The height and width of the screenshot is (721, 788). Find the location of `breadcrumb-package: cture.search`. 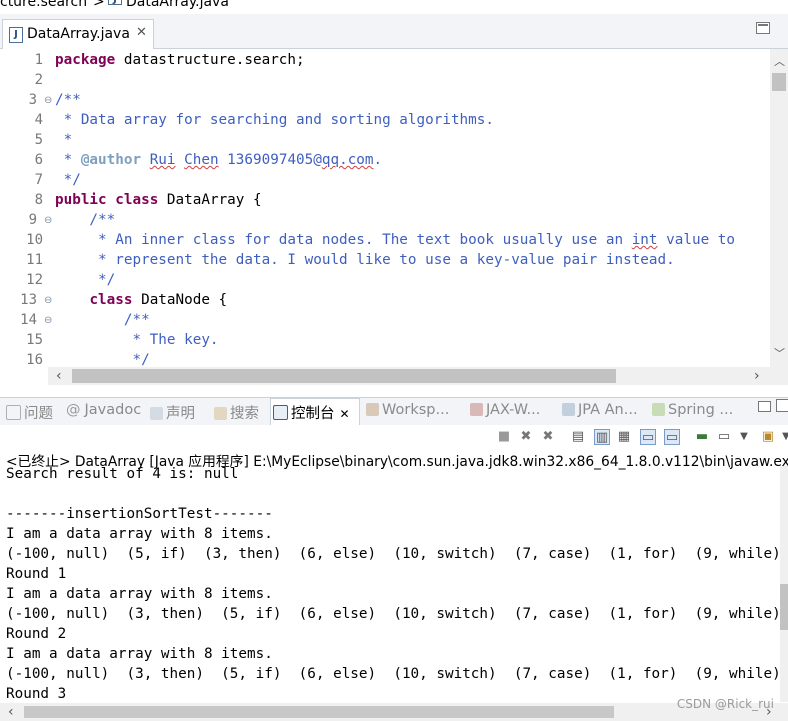

breadcrumb-package: cture.search is located at coordinates (43, 5).